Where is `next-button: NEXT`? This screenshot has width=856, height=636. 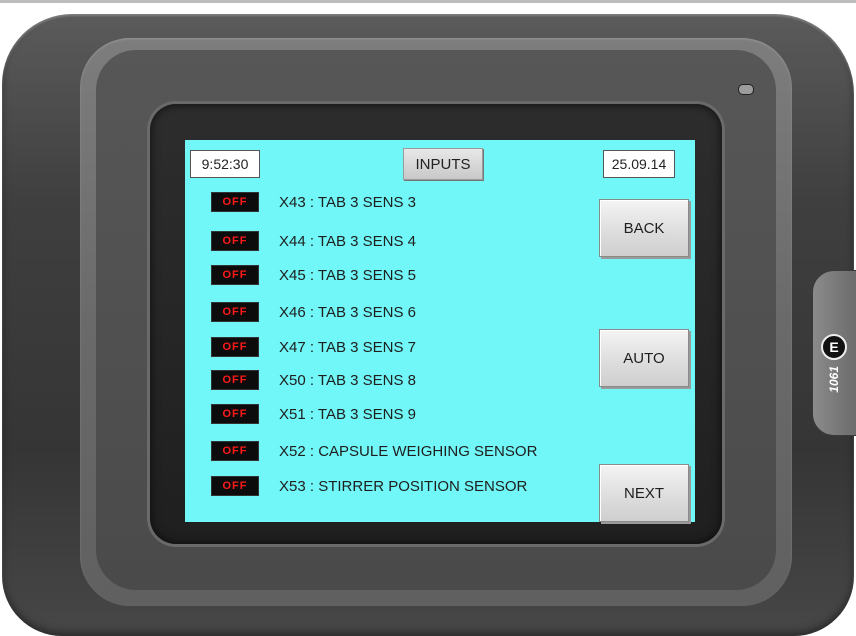 next-button: NEXT is located at coordinates (644, 493).